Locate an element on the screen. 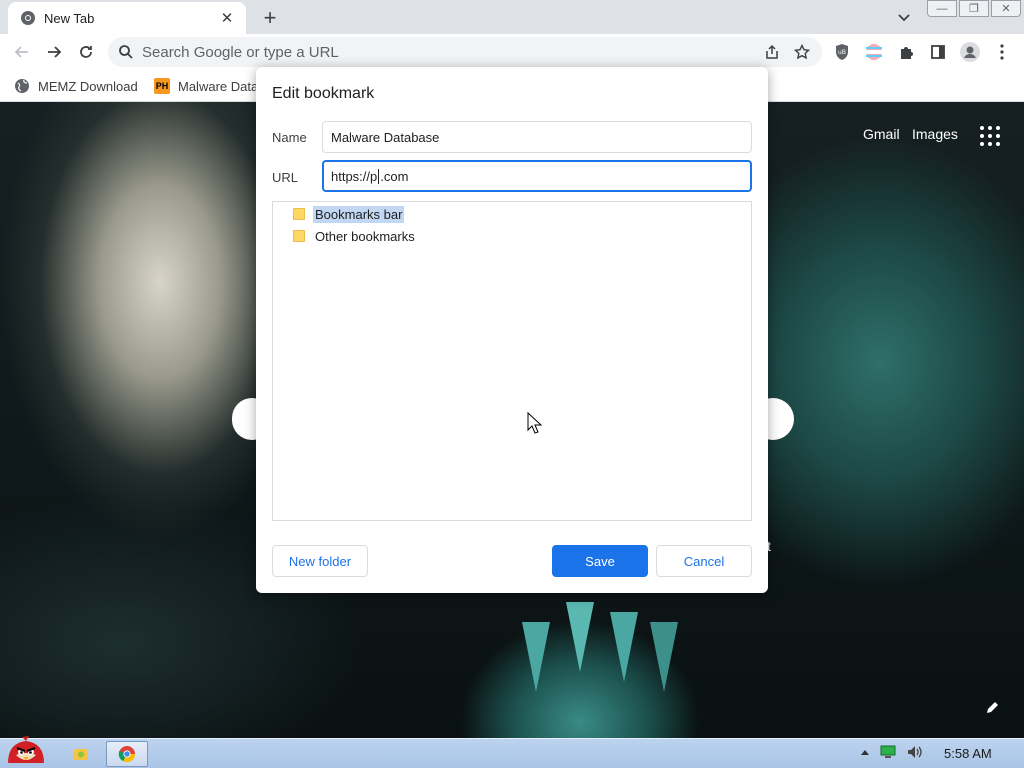 Image resolution: width=1024 pixels, height=768 pixels. window-controls: — ❐ ✕ is located at coordinates (974, 8).